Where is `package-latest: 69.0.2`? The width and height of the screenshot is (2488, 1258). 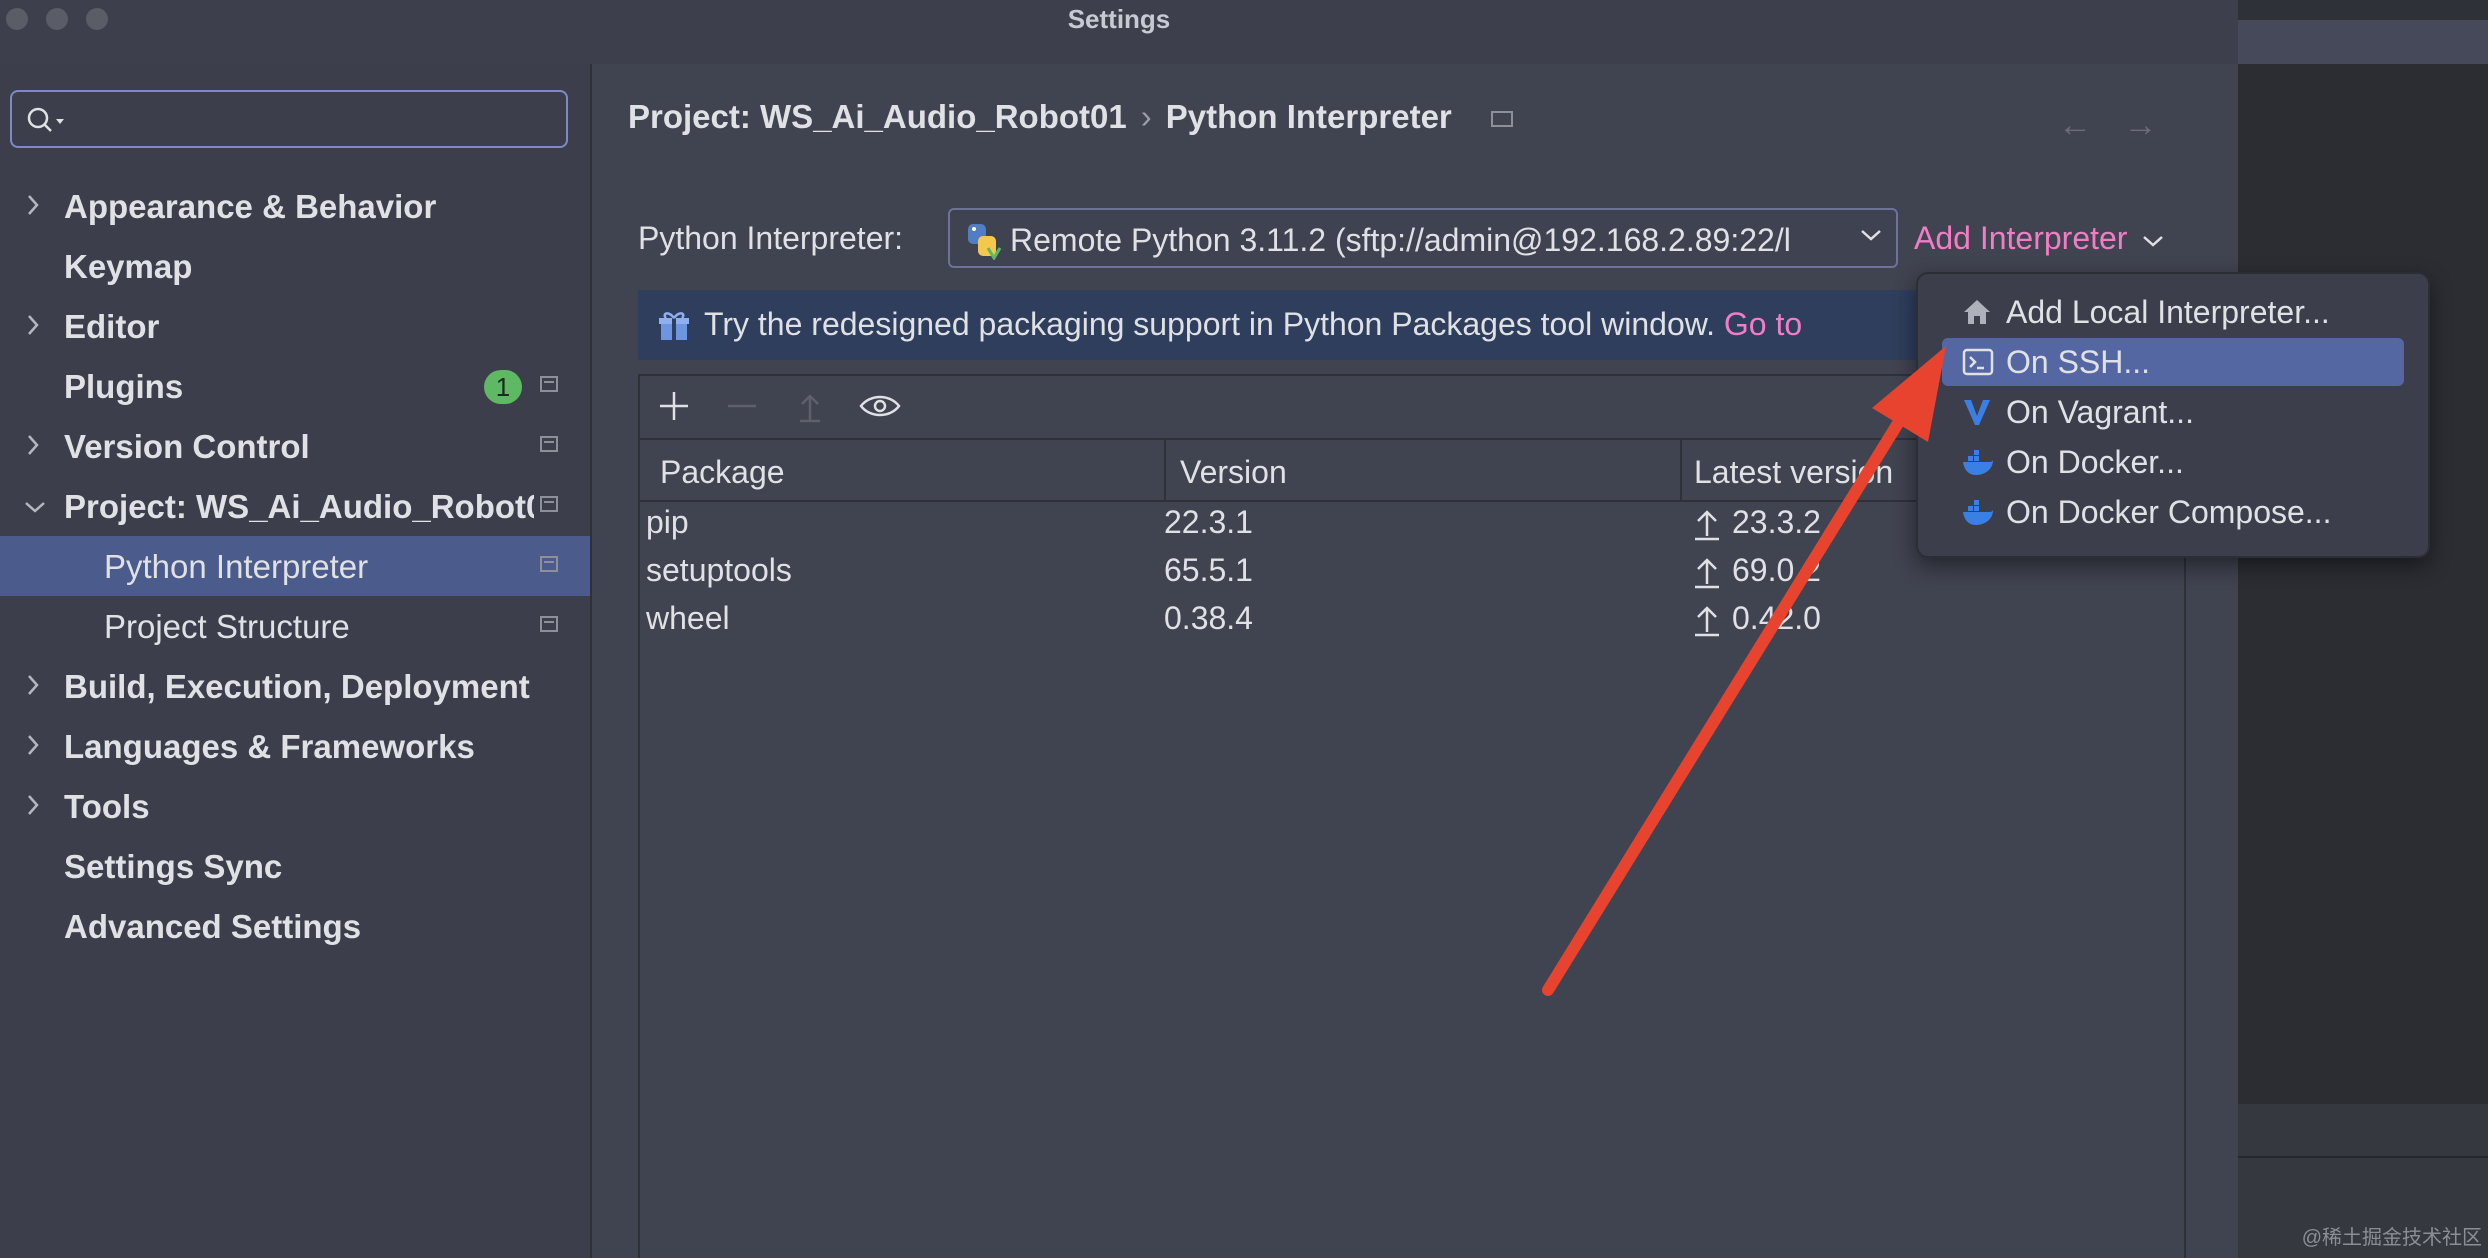 package-latest: 69.0.2 is located at coordinates (1776, 570).